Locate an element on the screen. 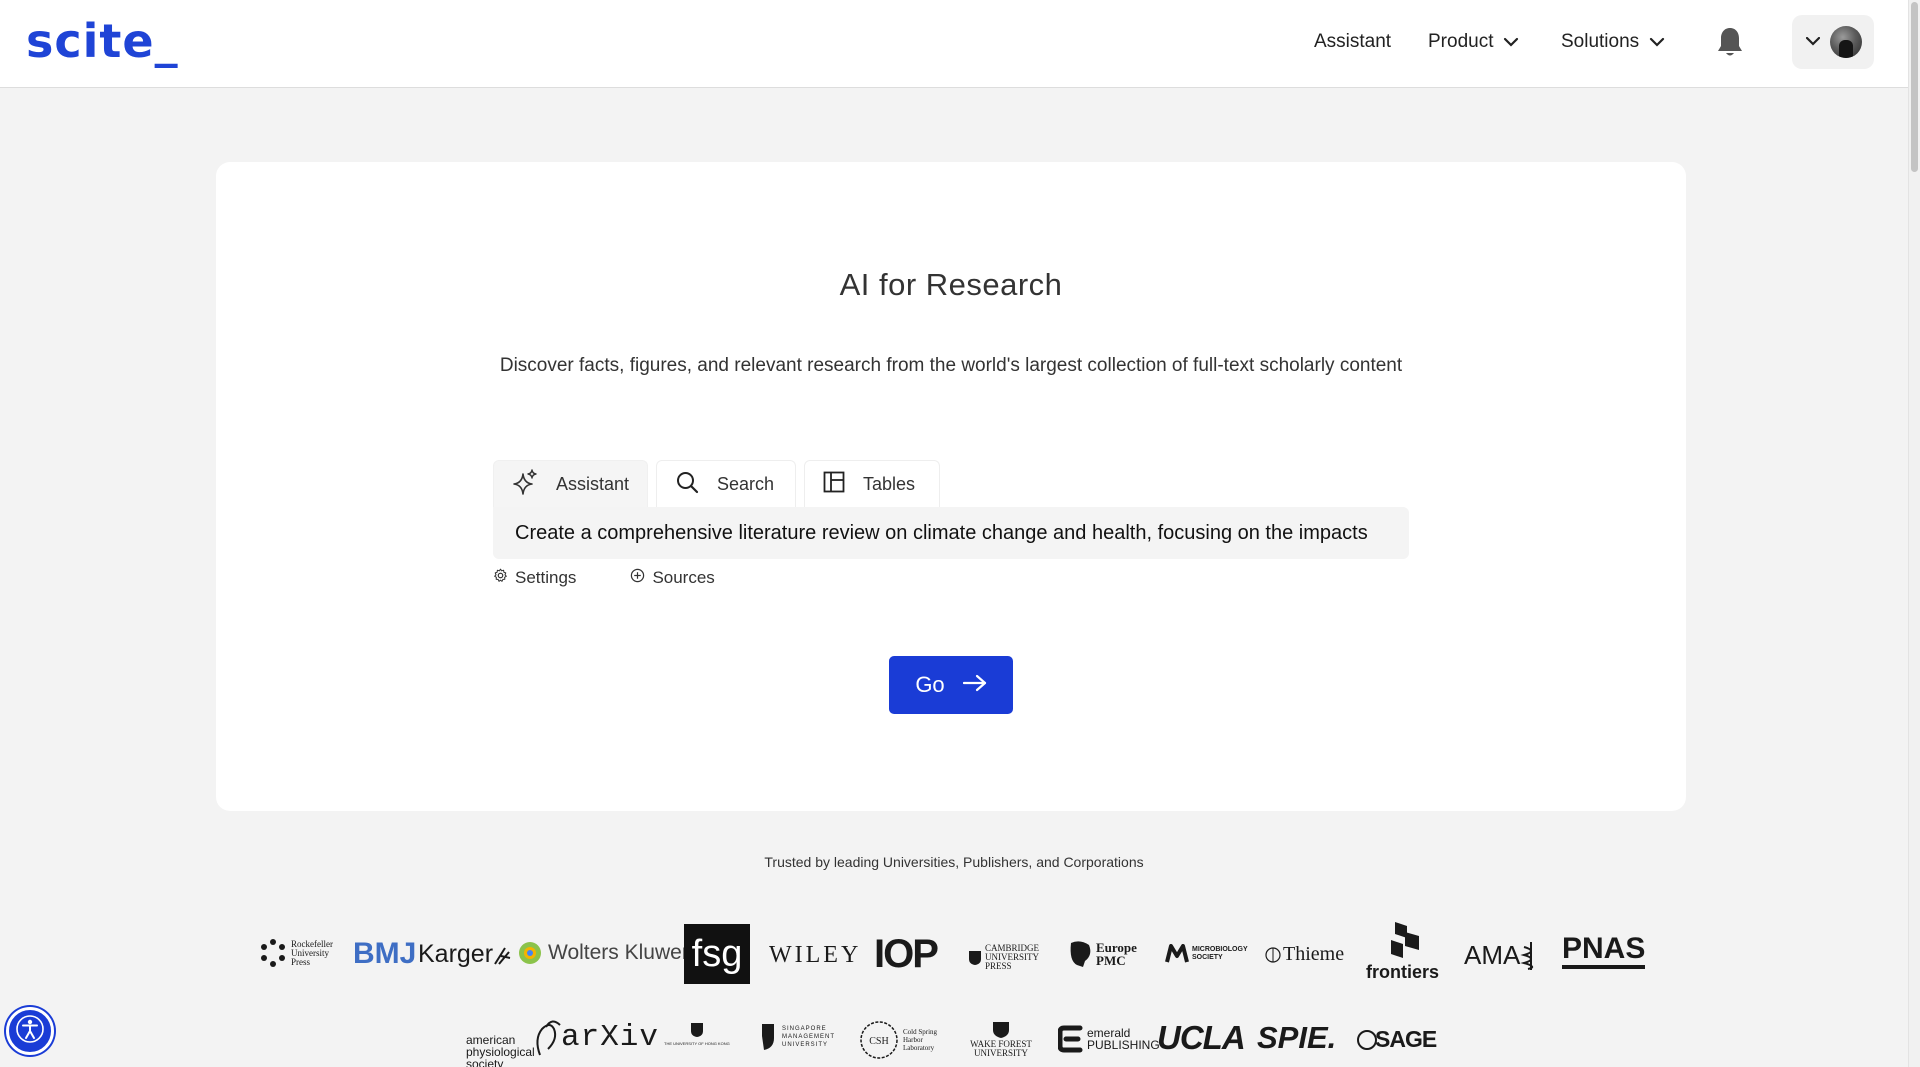  settings-button: Settings is located at coordinates (534, 578).